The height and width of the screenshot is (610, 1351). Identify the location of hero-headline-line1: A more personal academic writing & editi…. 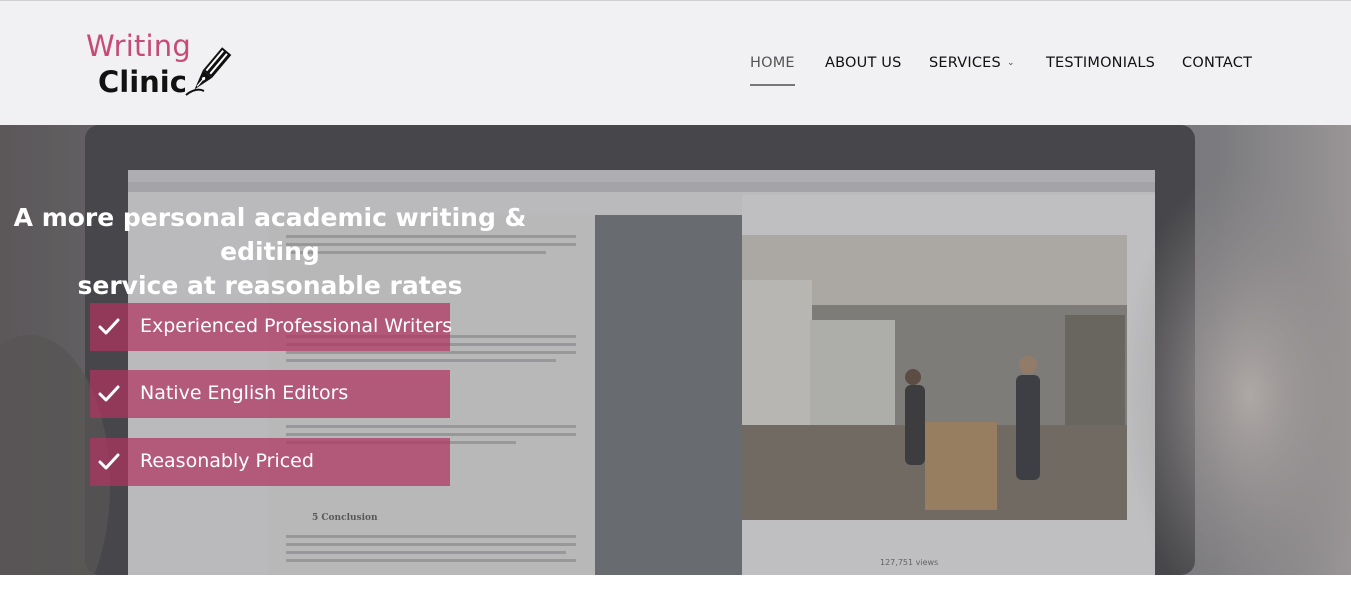
(270, 234).